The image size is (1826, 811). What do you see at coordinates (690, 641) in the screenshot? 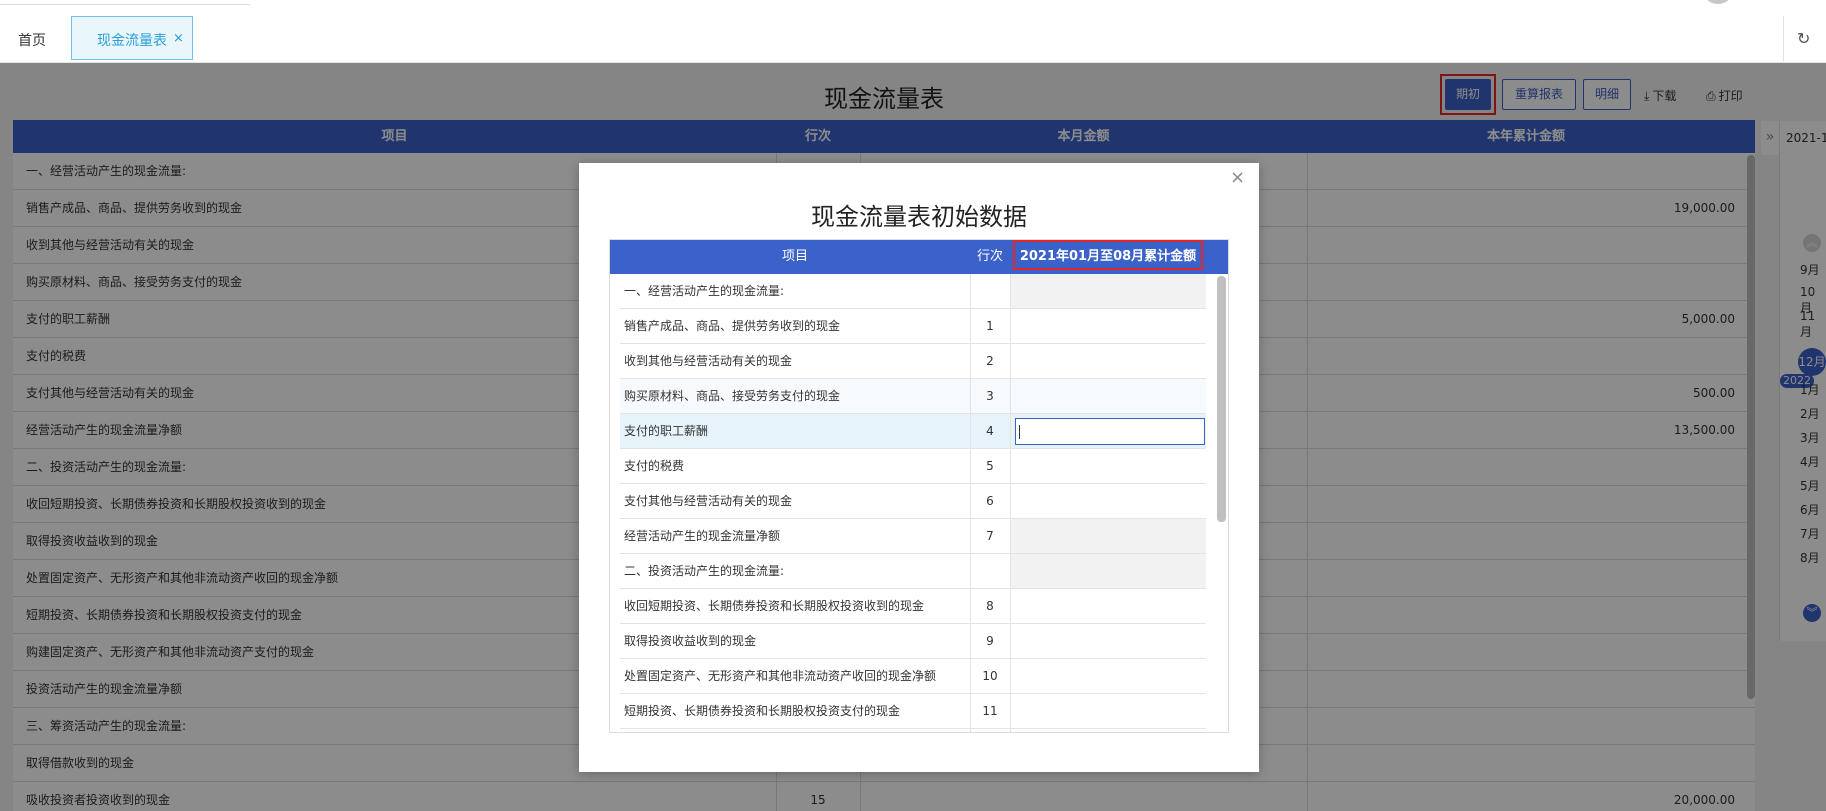
I see `row-item: 取得投资收益收到的现金` at bounding box center [690, 641].